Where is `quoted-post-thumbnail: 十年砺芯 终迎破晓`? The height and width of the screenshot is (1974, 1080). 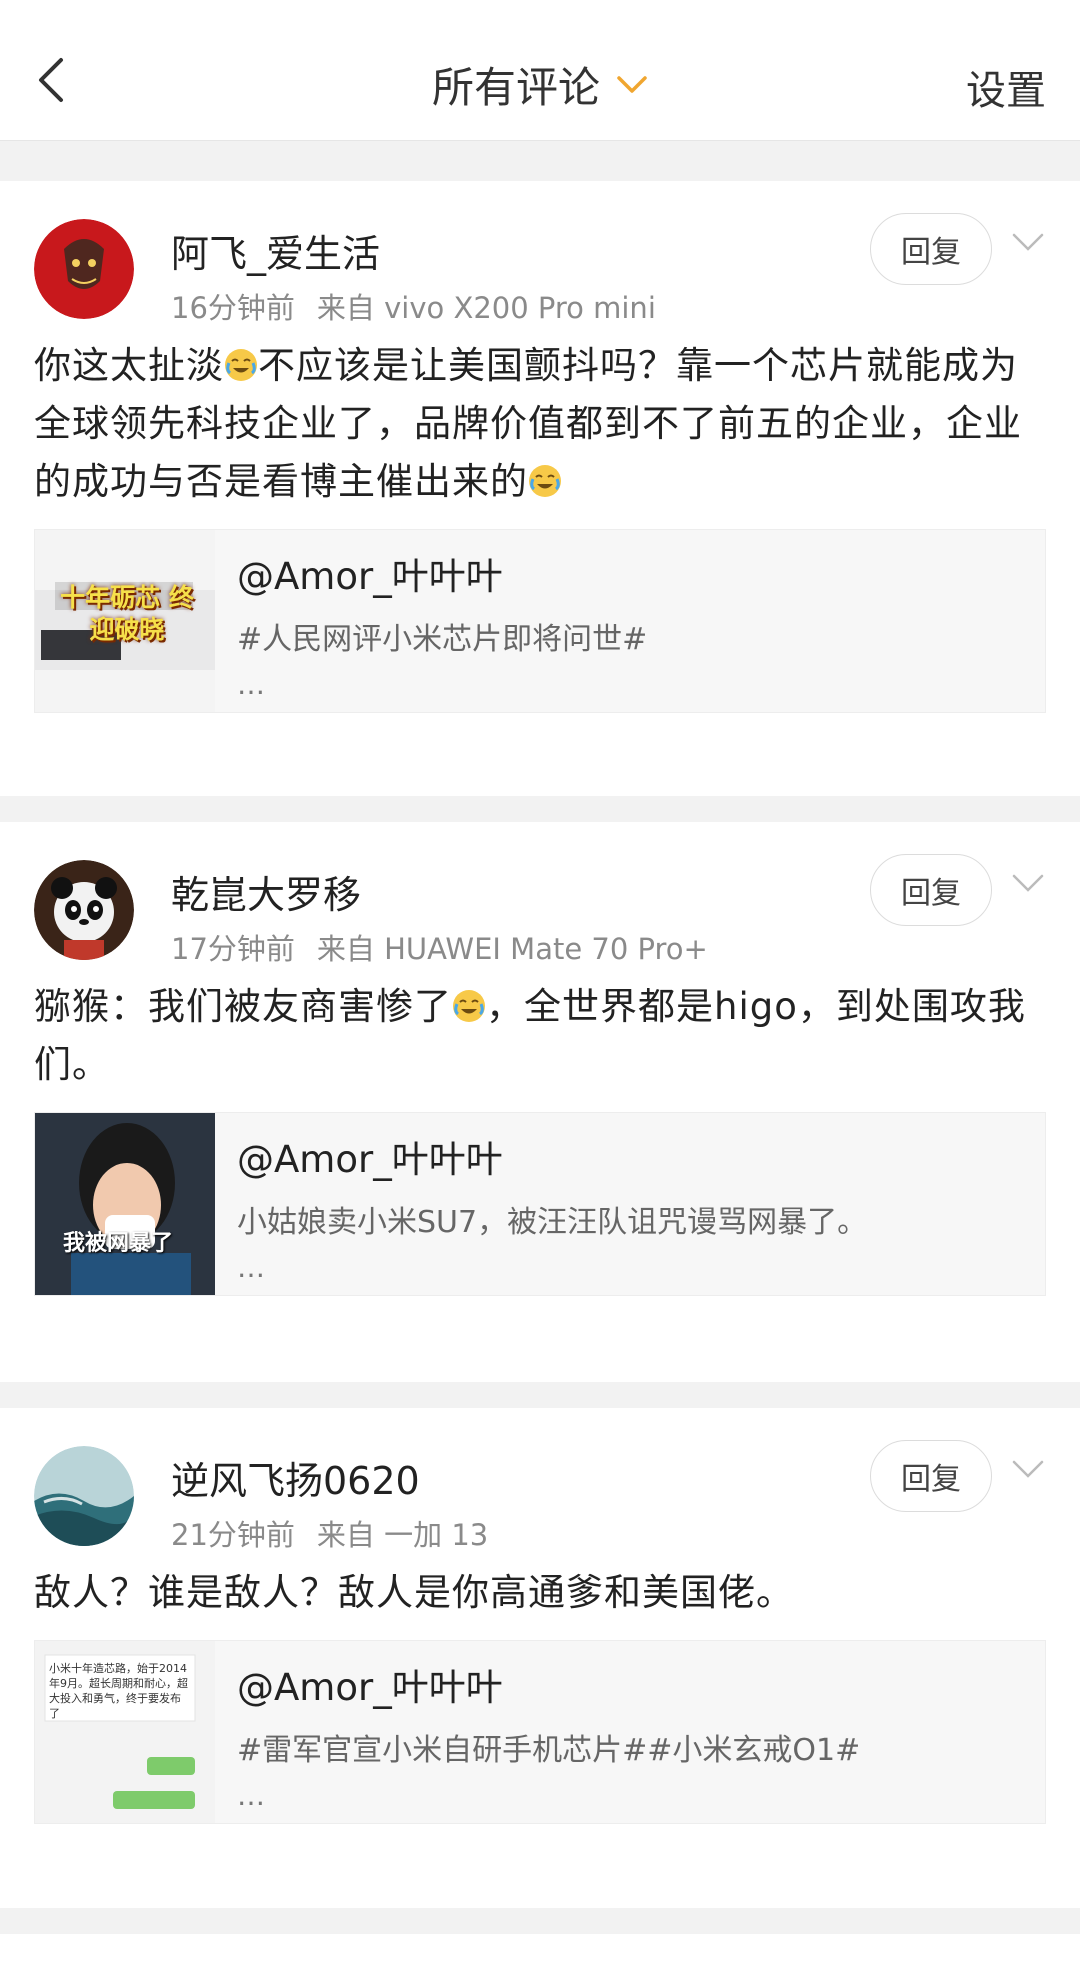 quoted-post-thumbnail: 十年砺芯 终迎破晓 is located at coordinates (125, 621).